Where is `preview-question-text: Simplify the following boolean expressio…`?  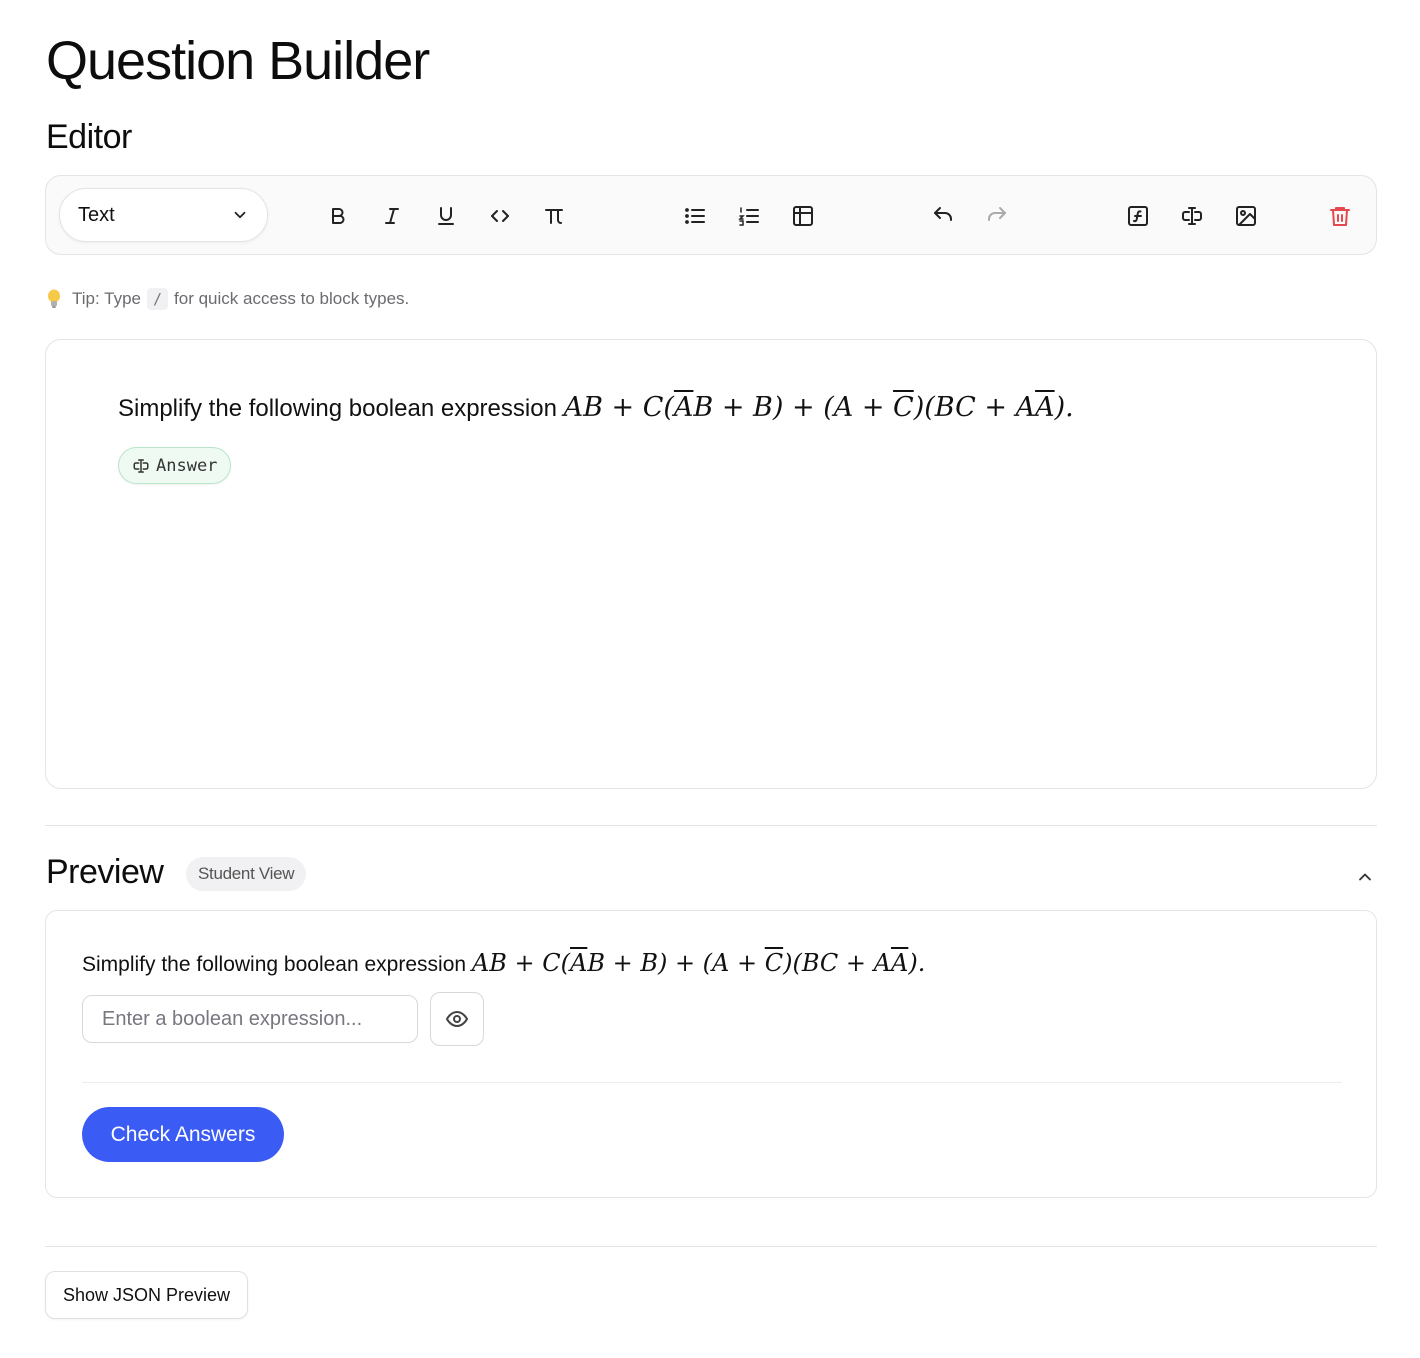 preview-question-text: Simplify the following boolean expressio… is located at coordinates (503, 963).